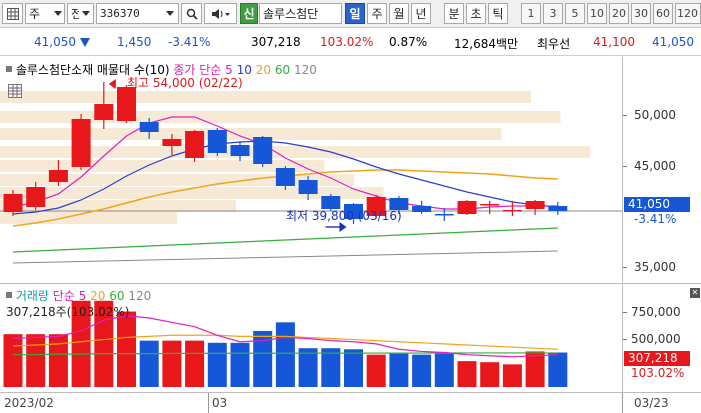 This screenshot has height=413, width=701. I want to click on volume-ma60-legend: 60, so click(117, 296).